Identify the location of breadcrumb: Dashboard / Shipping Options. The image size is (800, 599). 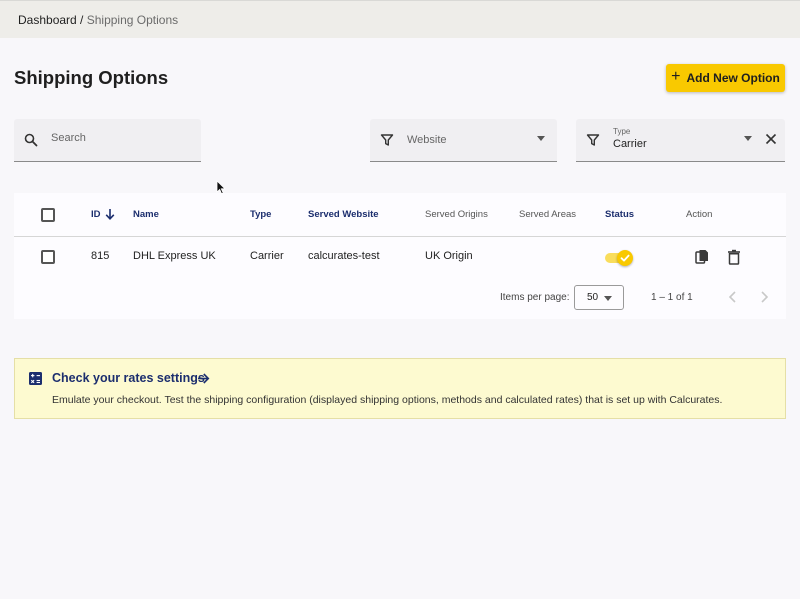
(98, 20).